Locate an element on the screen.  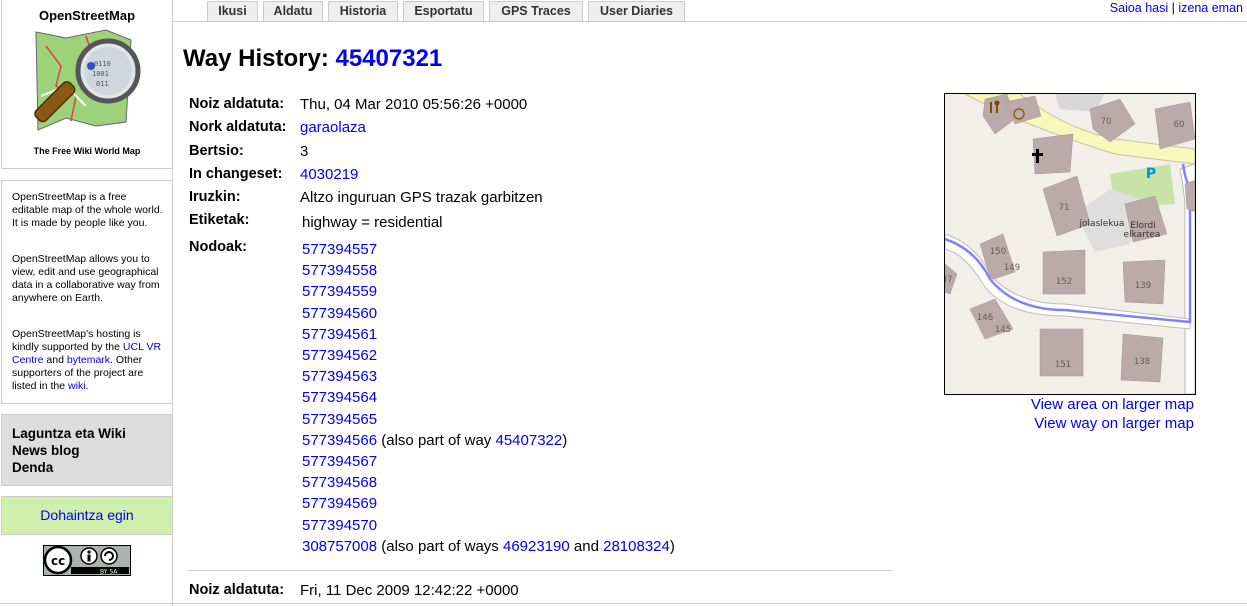
node-row: 577394559 is located at coordinates (339, 291).